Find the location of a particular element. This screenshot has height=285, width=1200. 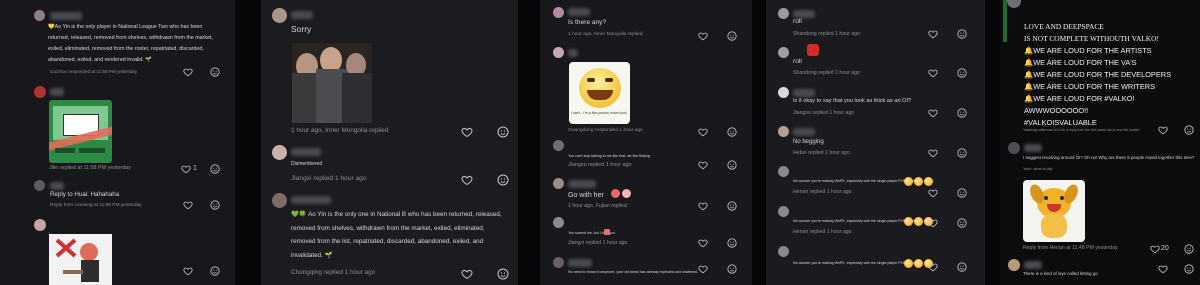

comment-text: roll is located at coordinates (797, 61).